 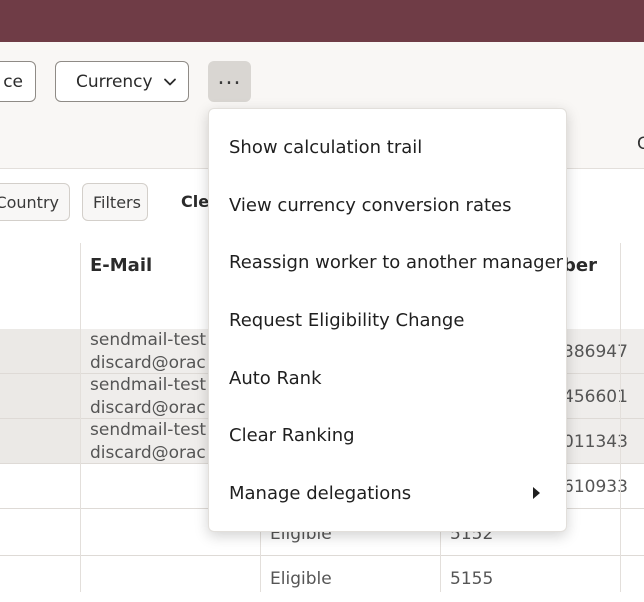 I want to click on menu-item-label: Clear Ranking, so click(x=292, y=436).